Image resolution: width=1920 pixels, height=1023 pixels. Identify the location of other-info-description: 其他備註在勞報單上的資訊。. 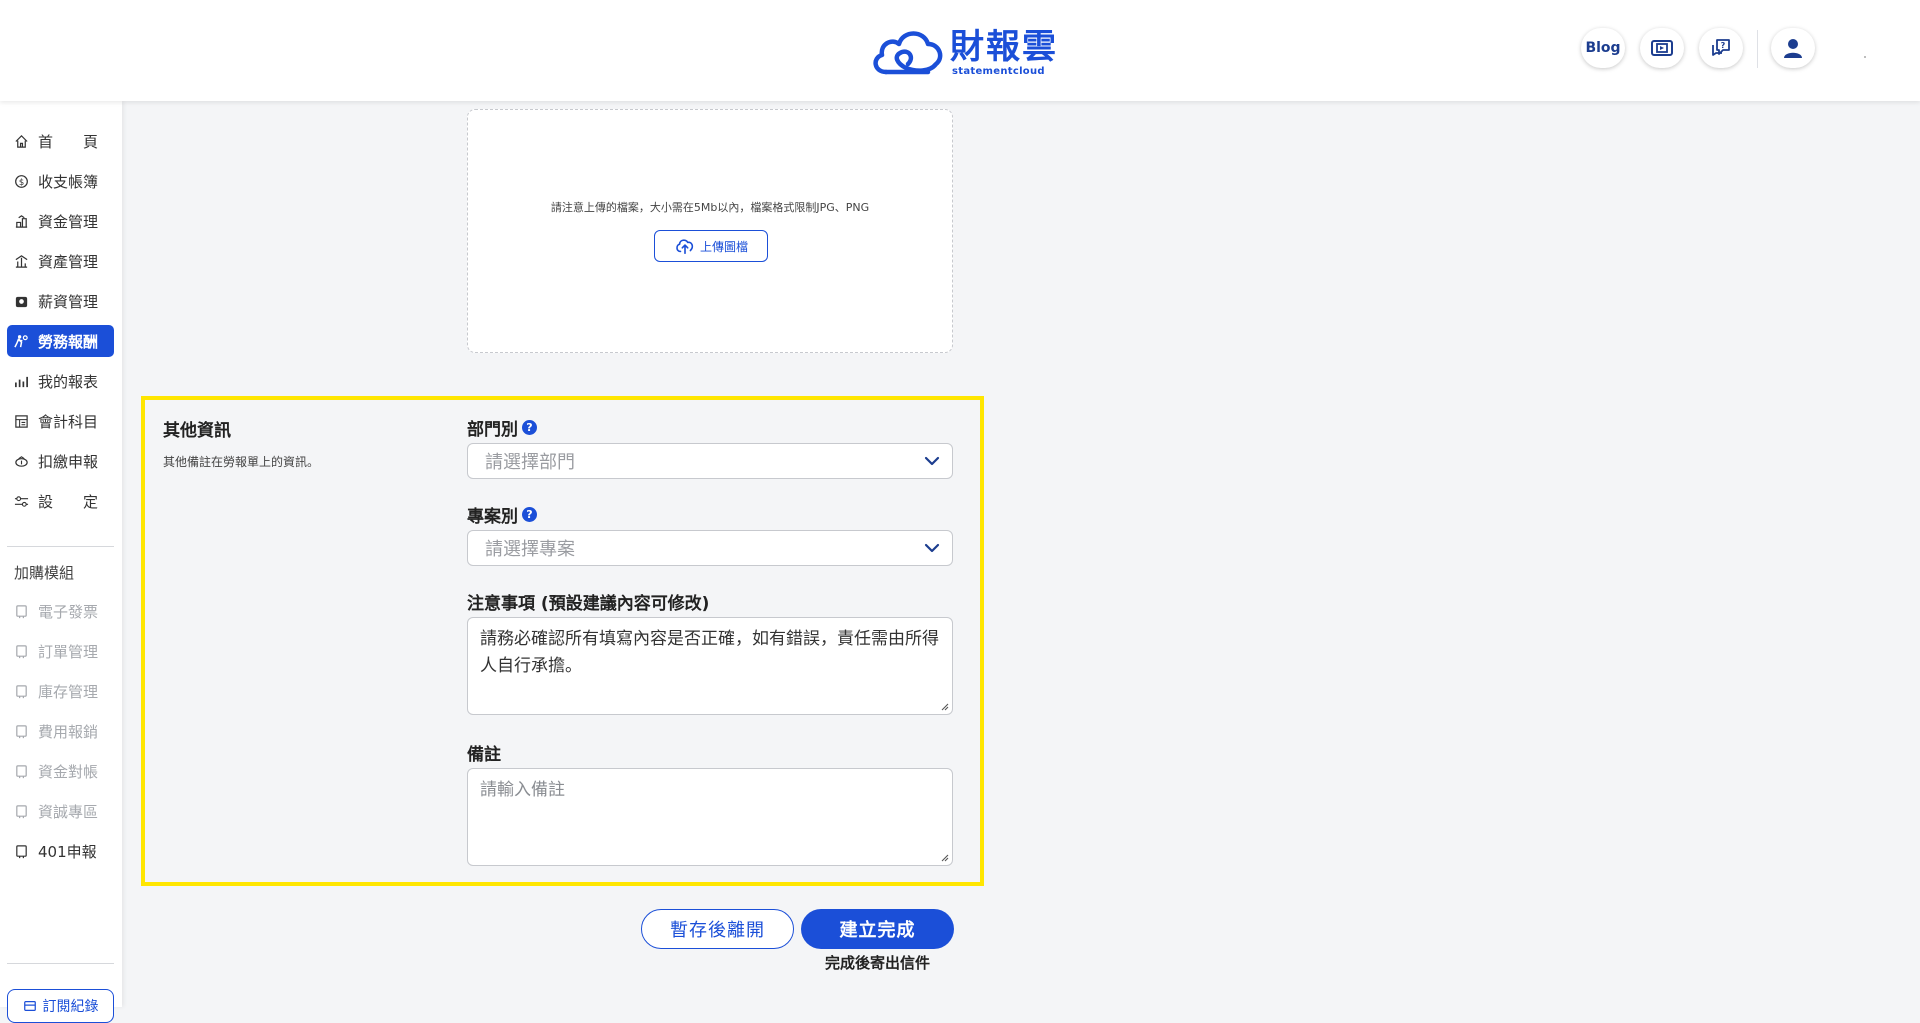
(241, 462).